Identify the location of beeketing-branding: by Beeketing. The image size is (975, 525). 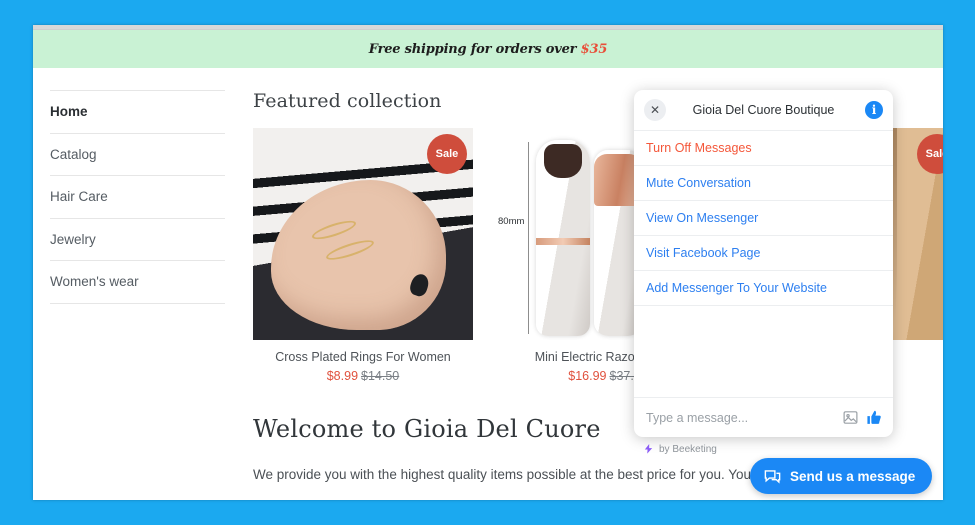
(680, 449).